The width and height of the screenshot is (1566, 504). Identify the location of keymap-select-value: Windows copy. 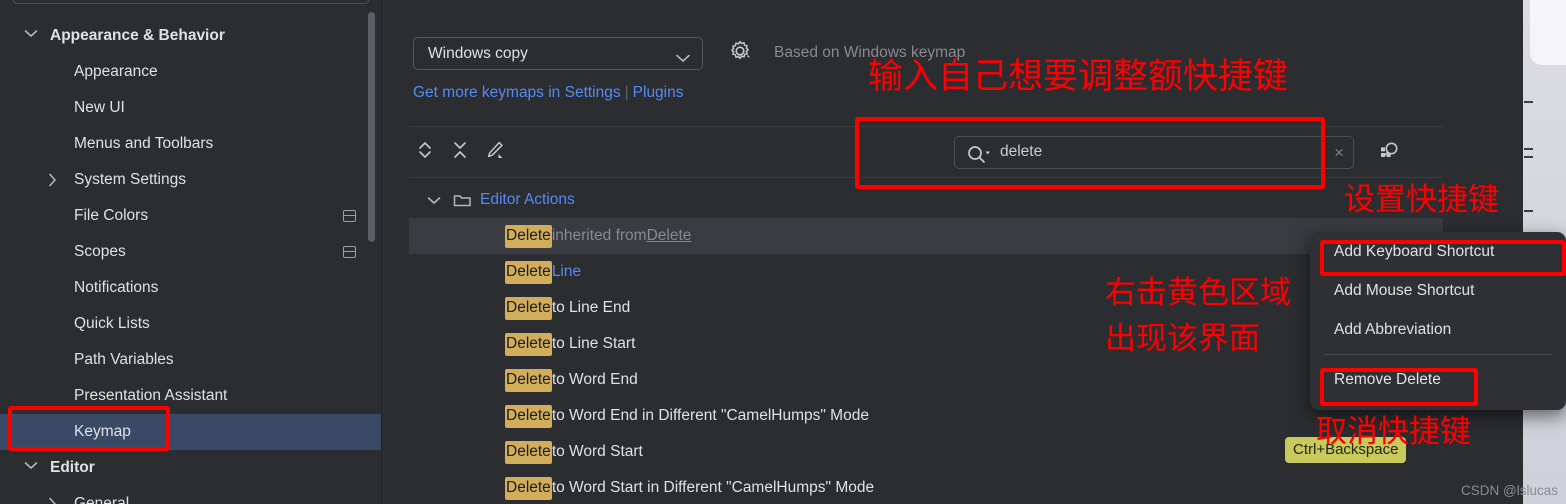
(478, 53).